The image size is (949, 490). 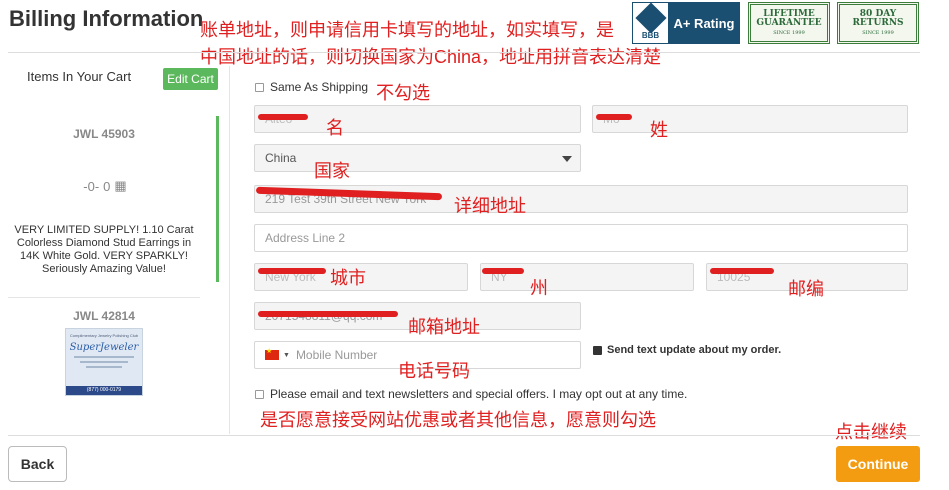 What do you see at coordinates (348, 278) in the screenshot?
I see `annotation-city: 城市` at bounding box center [348, 278].